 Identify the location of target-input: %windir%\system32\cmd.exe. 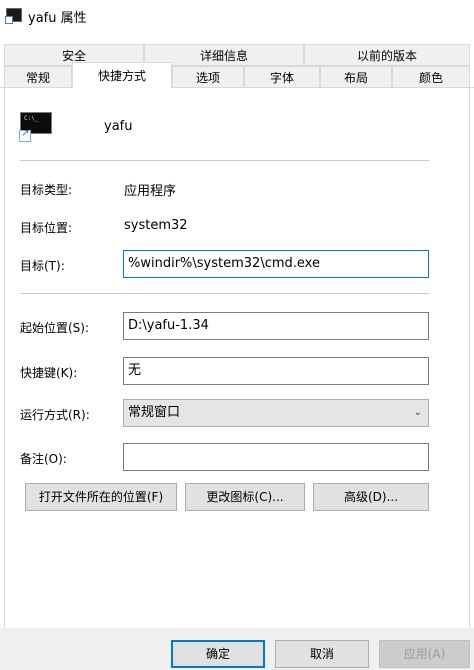
(276, 264).